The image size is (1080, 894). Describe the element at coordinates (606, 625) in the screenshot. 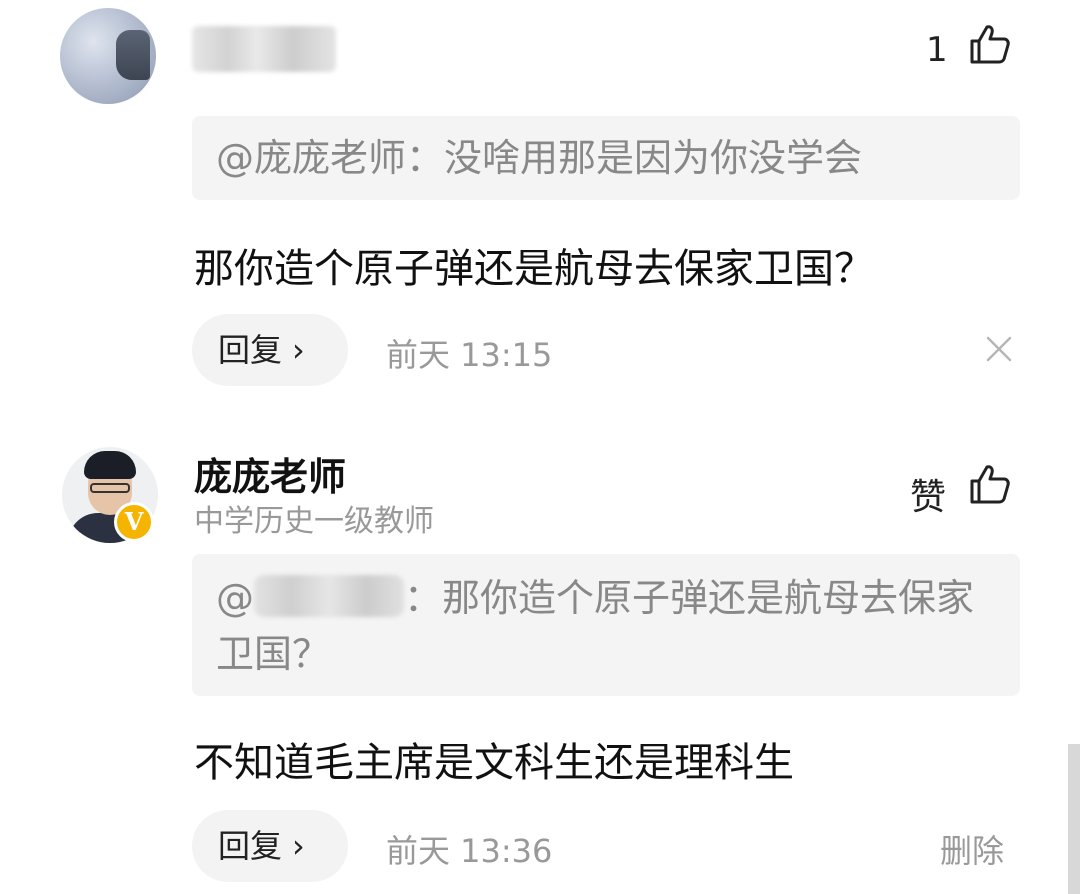

I see `quoted-reply: @ ：那你造个原子弹还是航母去保家卫国？` at that location.